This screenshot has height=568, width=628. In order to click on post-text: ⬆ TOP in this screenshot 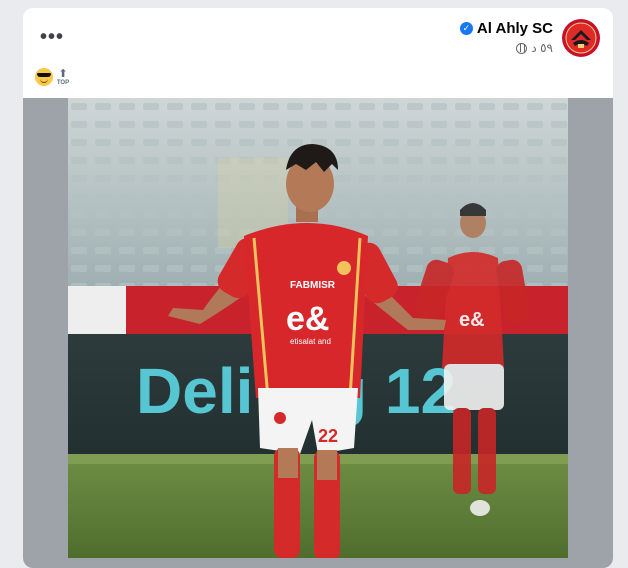, I will do `click(52, 77)`.